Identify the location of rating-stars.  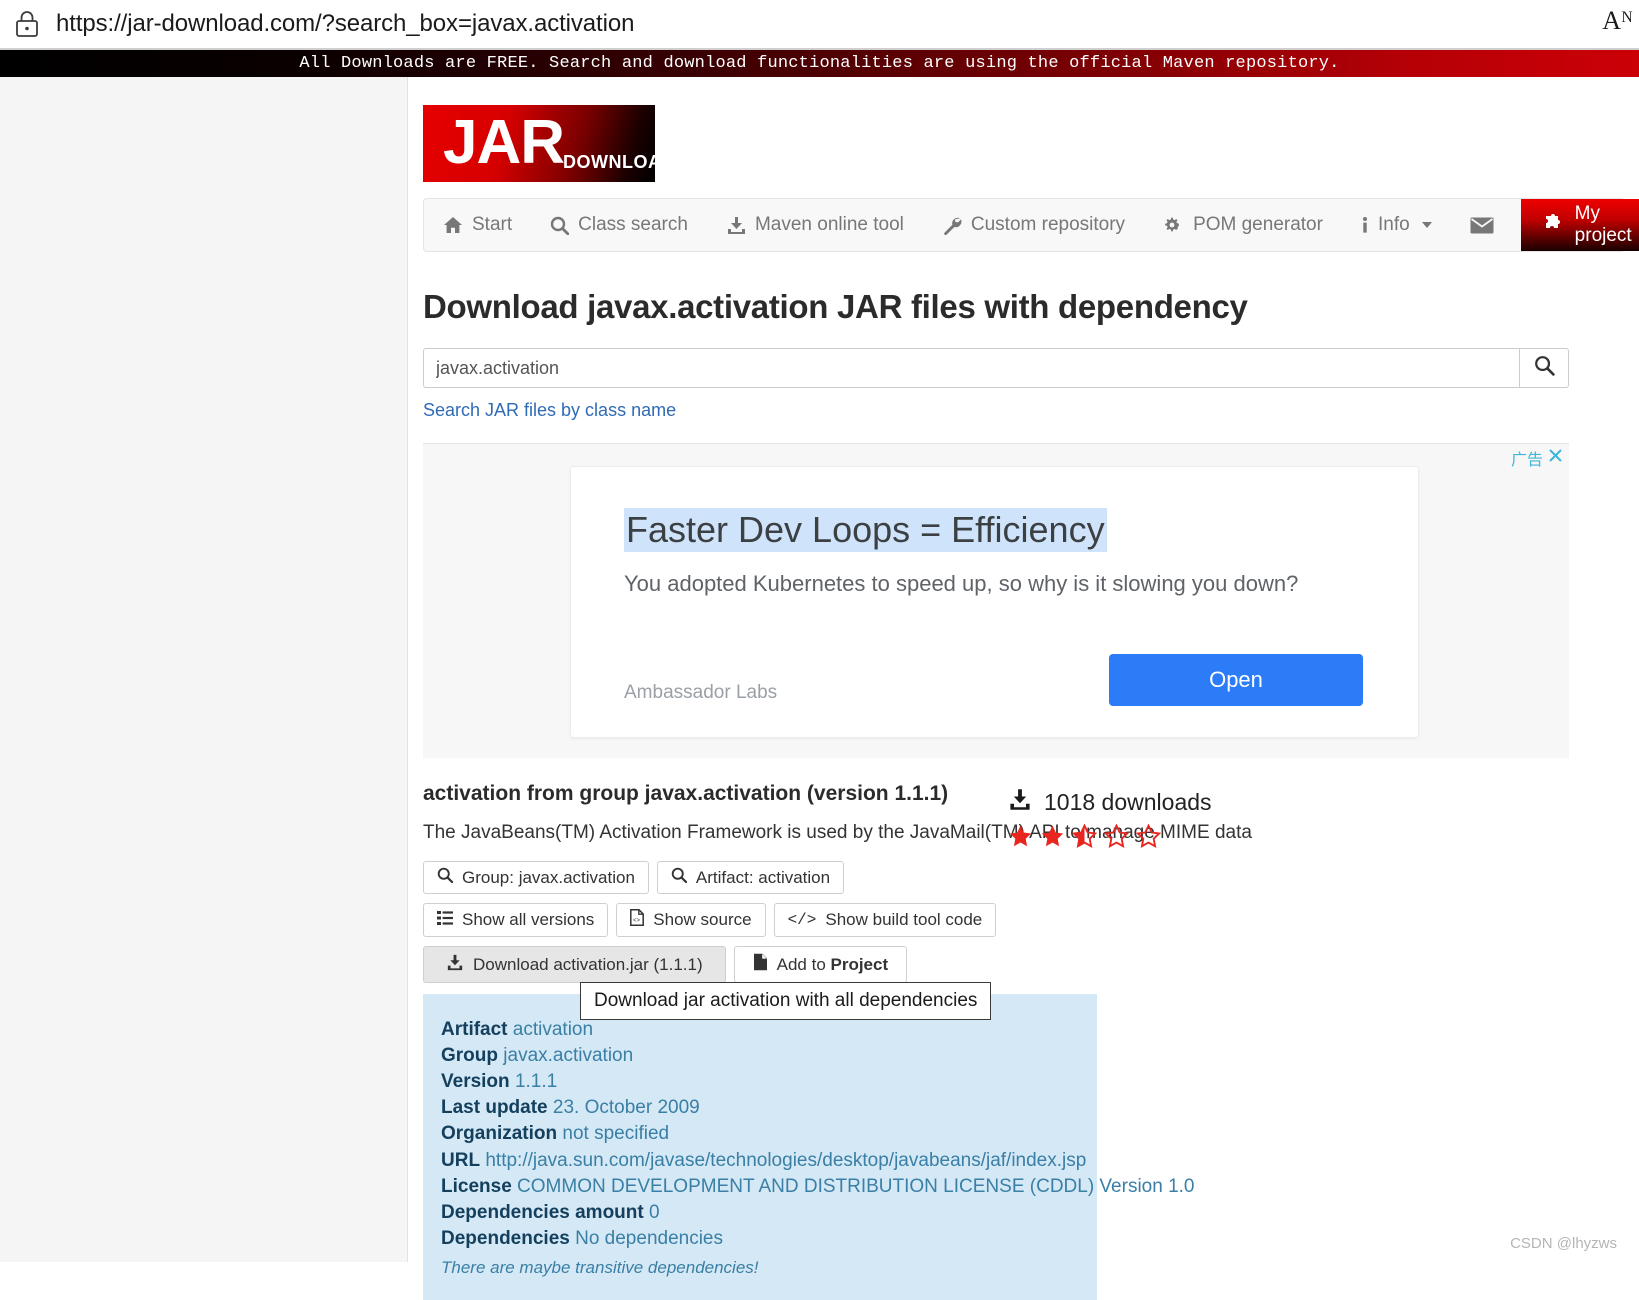
(1158, 836).